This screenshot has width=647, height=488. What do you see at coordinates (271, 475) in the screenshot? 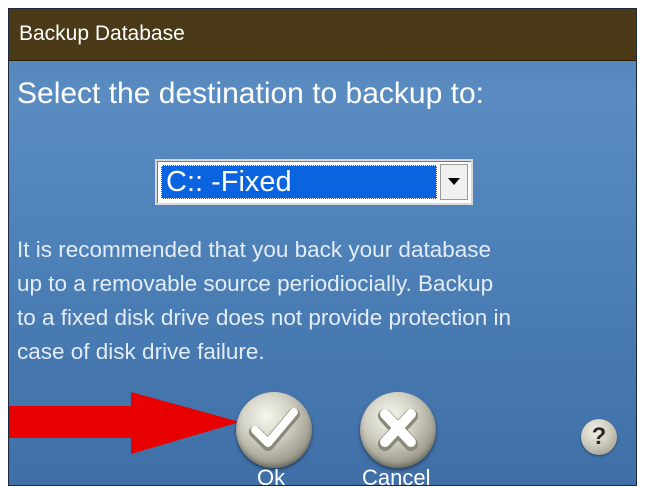
I see `ok-label: Ok` at bounding box center [271, 475].